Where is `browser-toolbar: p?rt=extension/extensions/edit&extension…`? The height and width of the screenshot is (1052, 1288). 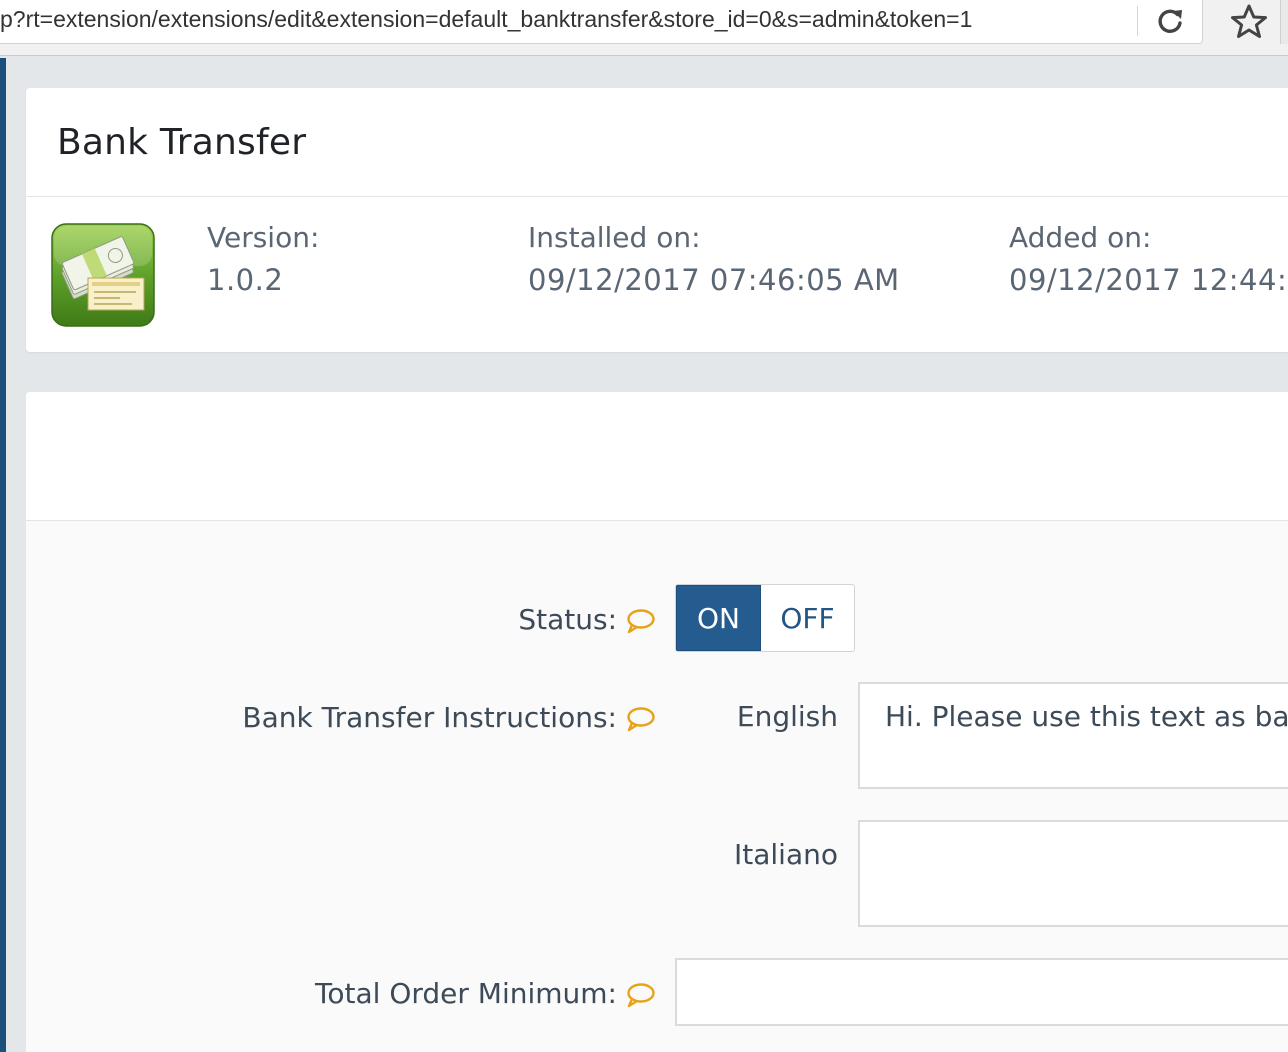
browser-toolbar: p?rt=extension/extensions/edit&extension… is located at coordinates (644, 28).